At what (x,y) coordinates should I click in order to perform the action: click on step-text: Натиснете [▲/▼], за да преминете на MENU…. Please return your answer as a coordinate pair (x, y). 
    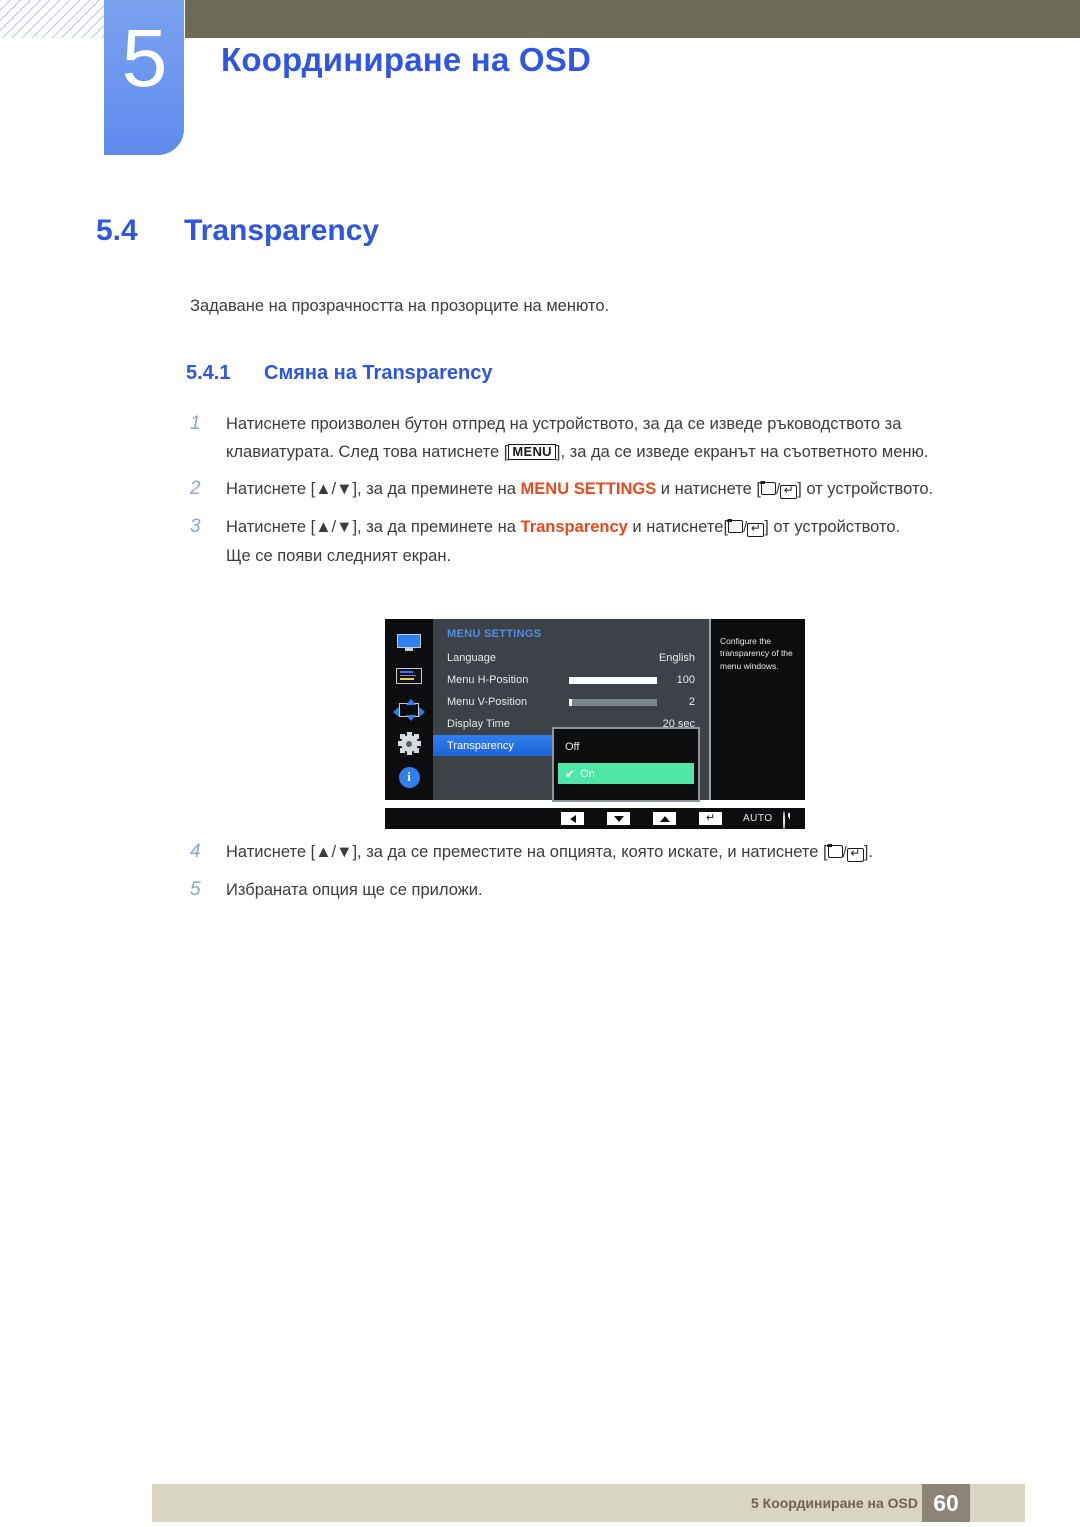
    Looking at the image, I should click on (606, 489).